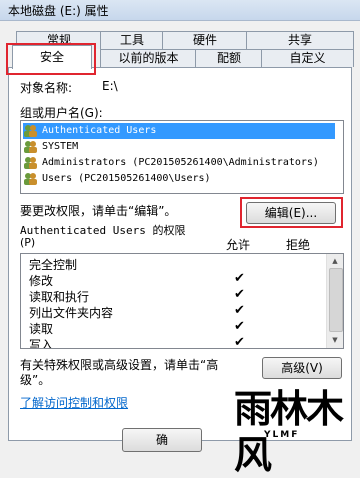 This screenshot has height=478, width=360. I want to click on watermark-logo: 雨林木风 YLMF, so click(294, 431).